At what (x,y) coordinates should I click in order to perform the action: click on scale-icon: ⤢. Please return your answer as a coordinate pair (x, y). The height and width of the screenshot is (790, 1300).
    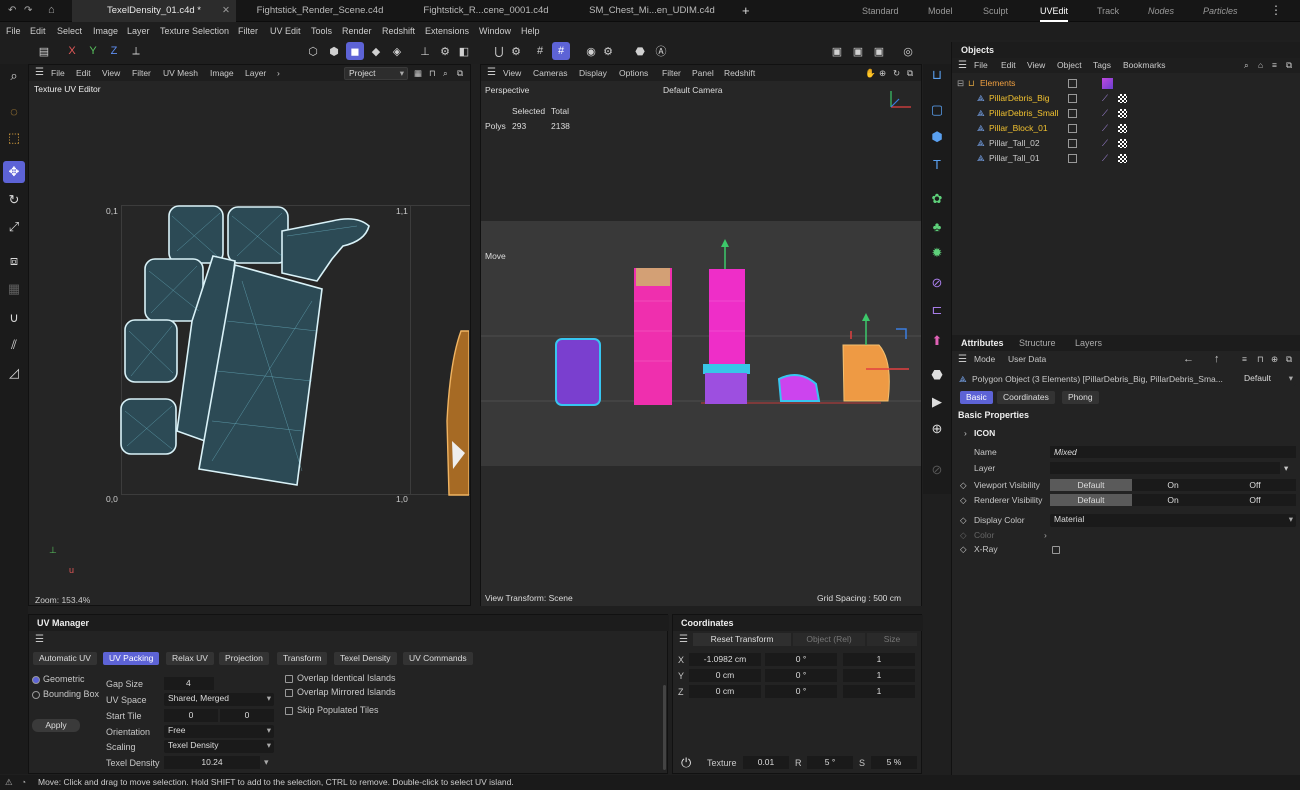
    Looking at the image, I should click on (14, 227).